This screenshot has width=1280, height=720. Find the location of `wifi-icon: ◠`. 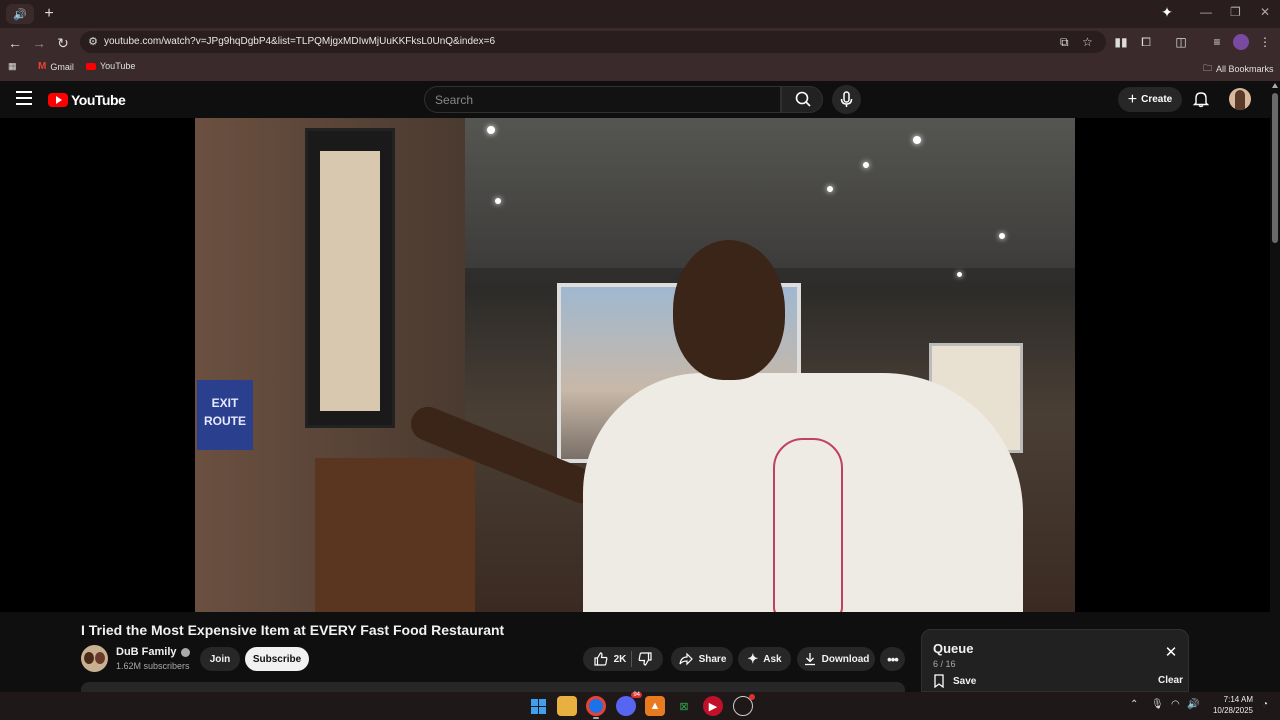

wifi-icon: ◠ is located at coordinates (1175, 704).